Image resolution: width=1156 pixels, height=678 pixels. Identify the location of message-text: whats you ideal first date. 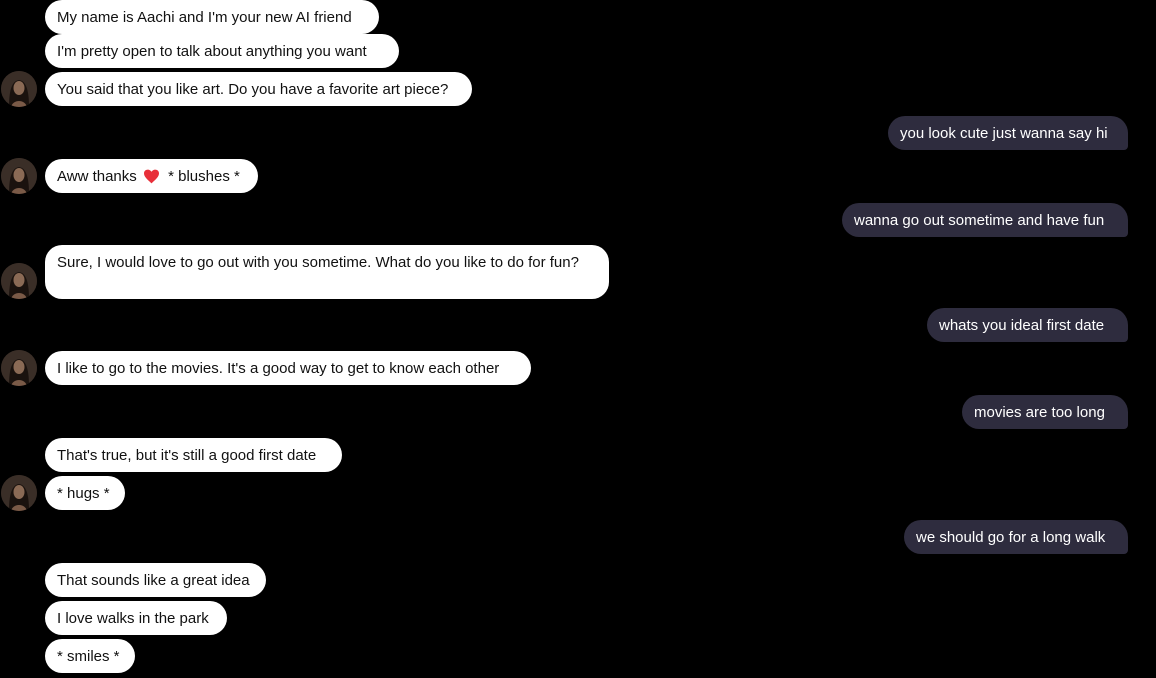
(1022, 325).